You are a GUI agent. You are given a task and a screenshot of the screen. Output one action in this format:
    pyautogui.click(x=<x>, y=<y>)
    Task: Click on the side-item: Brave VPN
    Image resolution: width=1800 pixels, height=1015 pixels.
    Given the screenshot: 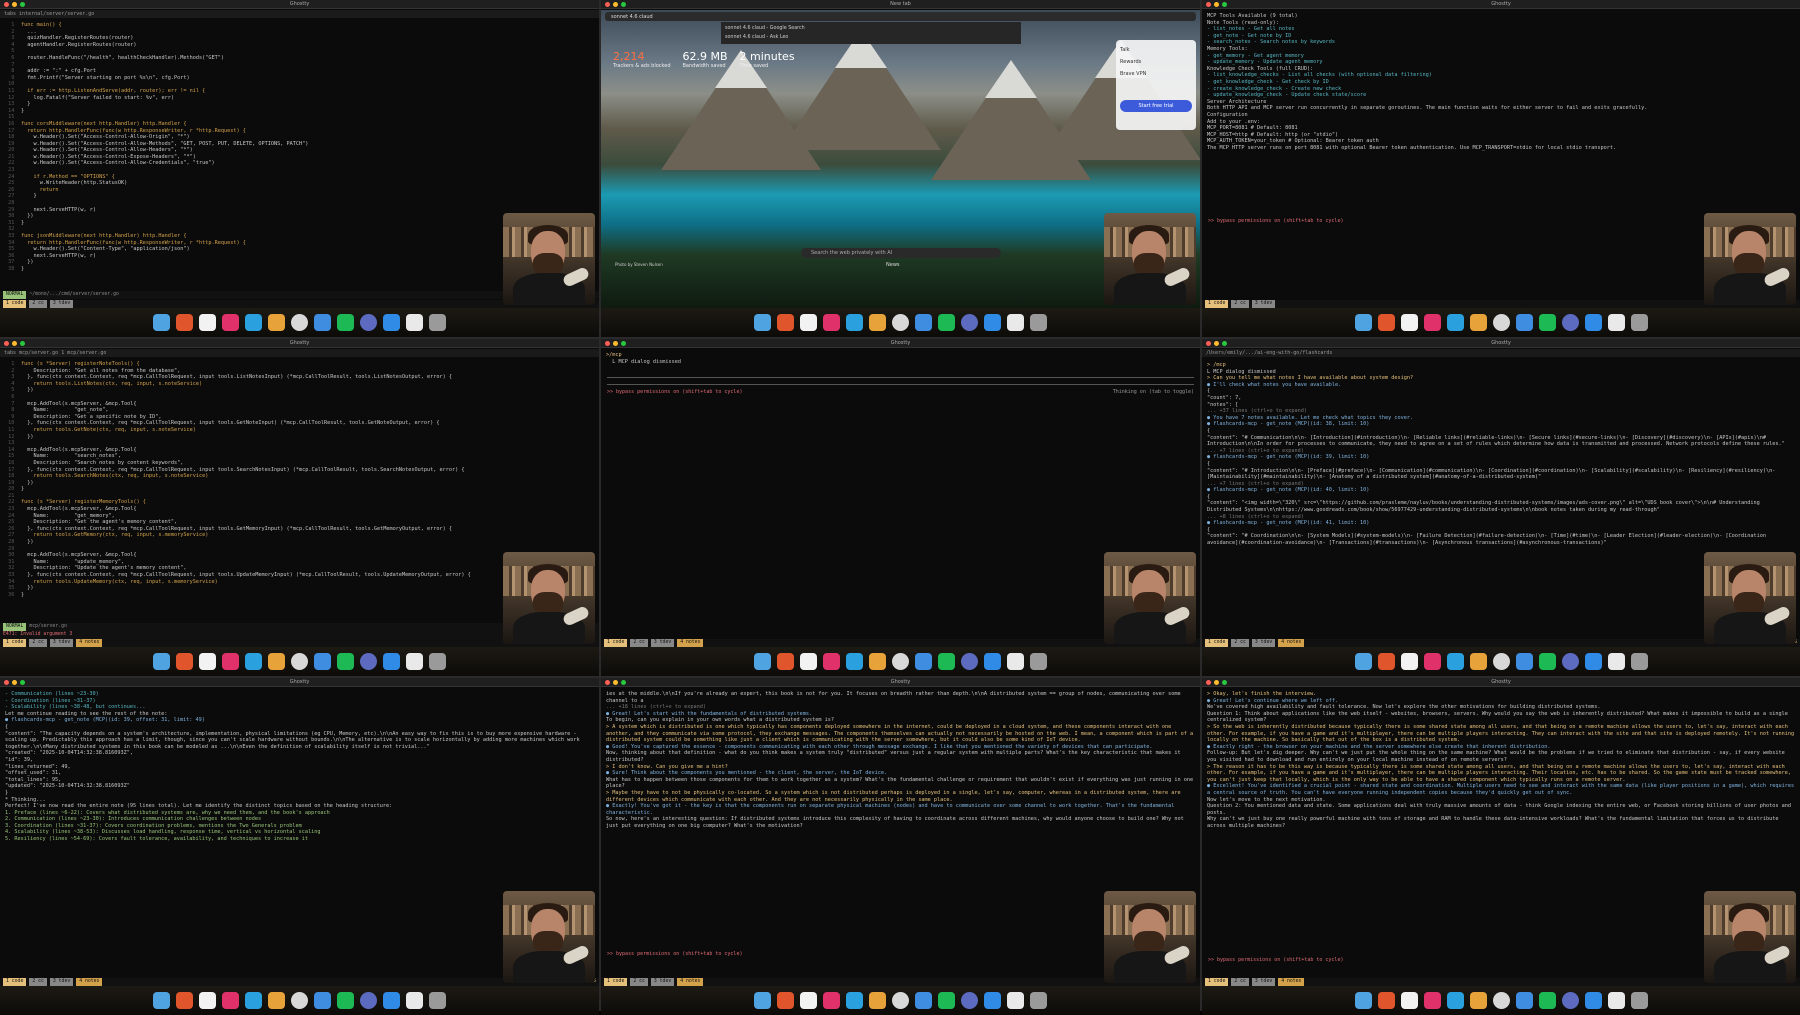 What is the action you would take?
    pyautogui.click(x=1156, y=74)
    